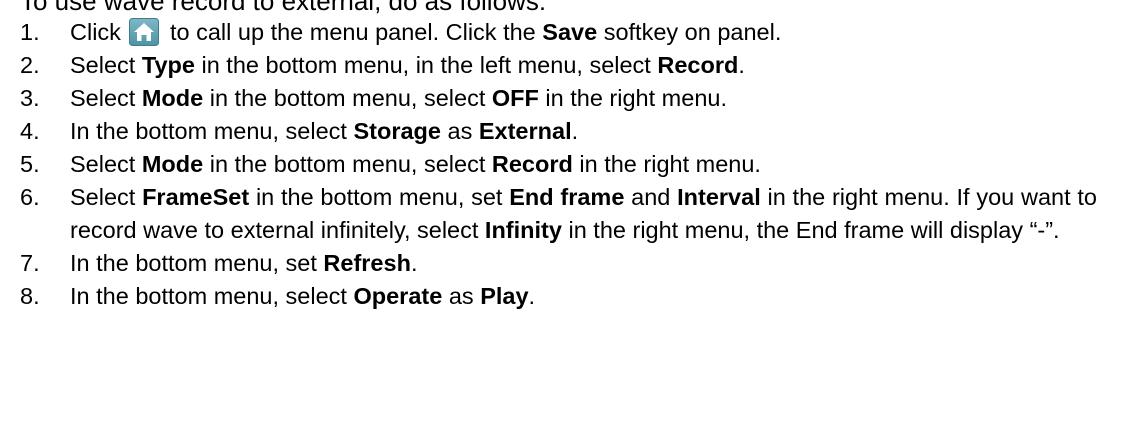 This screenshot has height=421, width=1121. Describe the element at coordinates (689, 32) in the screenshot. I see `text-run: softkey on panel.` at that location.